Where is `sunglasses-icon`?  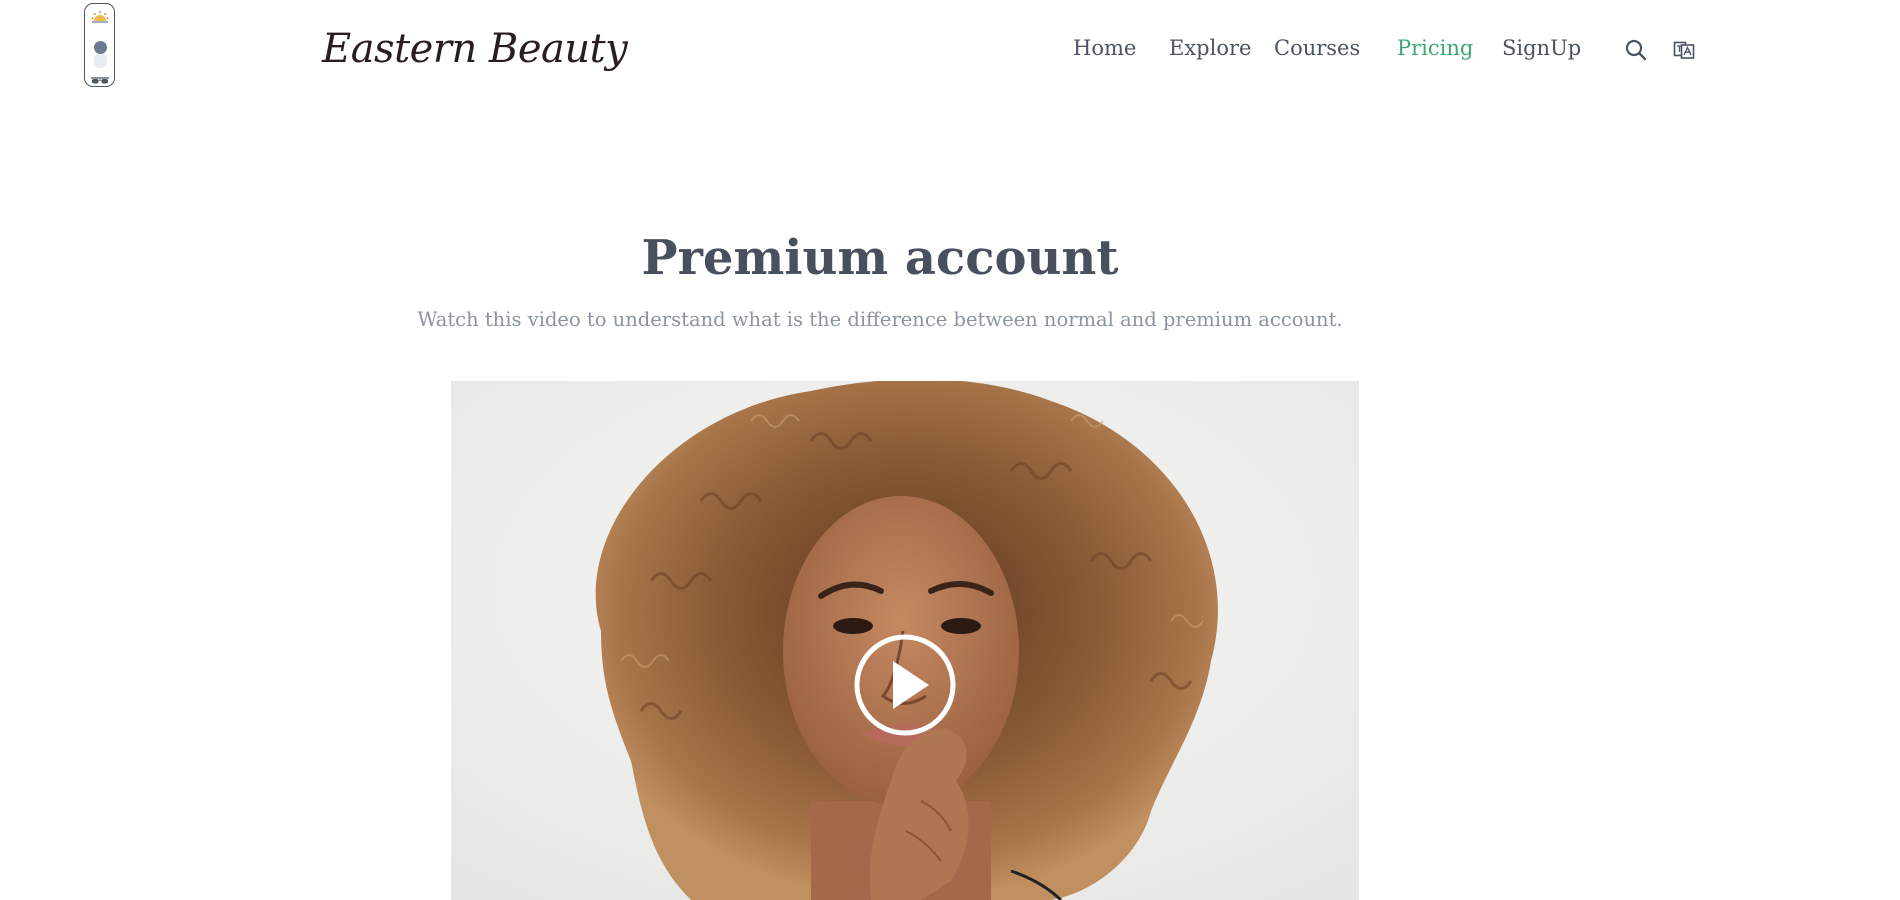 sunglasses-icon is located at coordinates (100, 80).